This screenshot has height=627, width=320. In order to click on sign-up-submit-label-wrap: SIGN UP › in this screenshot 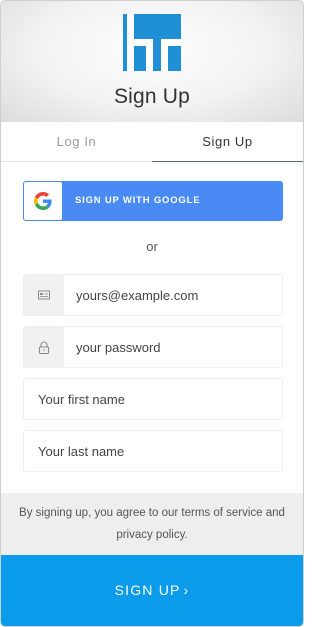, I will do `click(152, 590)`.